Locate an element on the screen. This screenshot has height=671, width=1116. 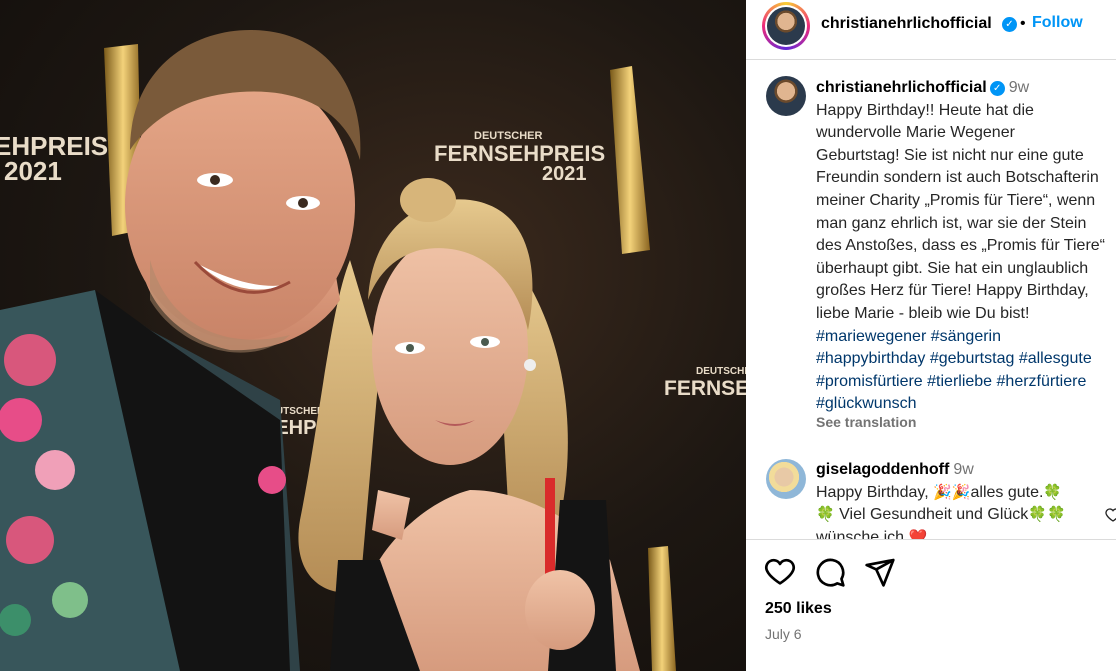
like-comment-heart-icon is located at coordinates (1110, 515).